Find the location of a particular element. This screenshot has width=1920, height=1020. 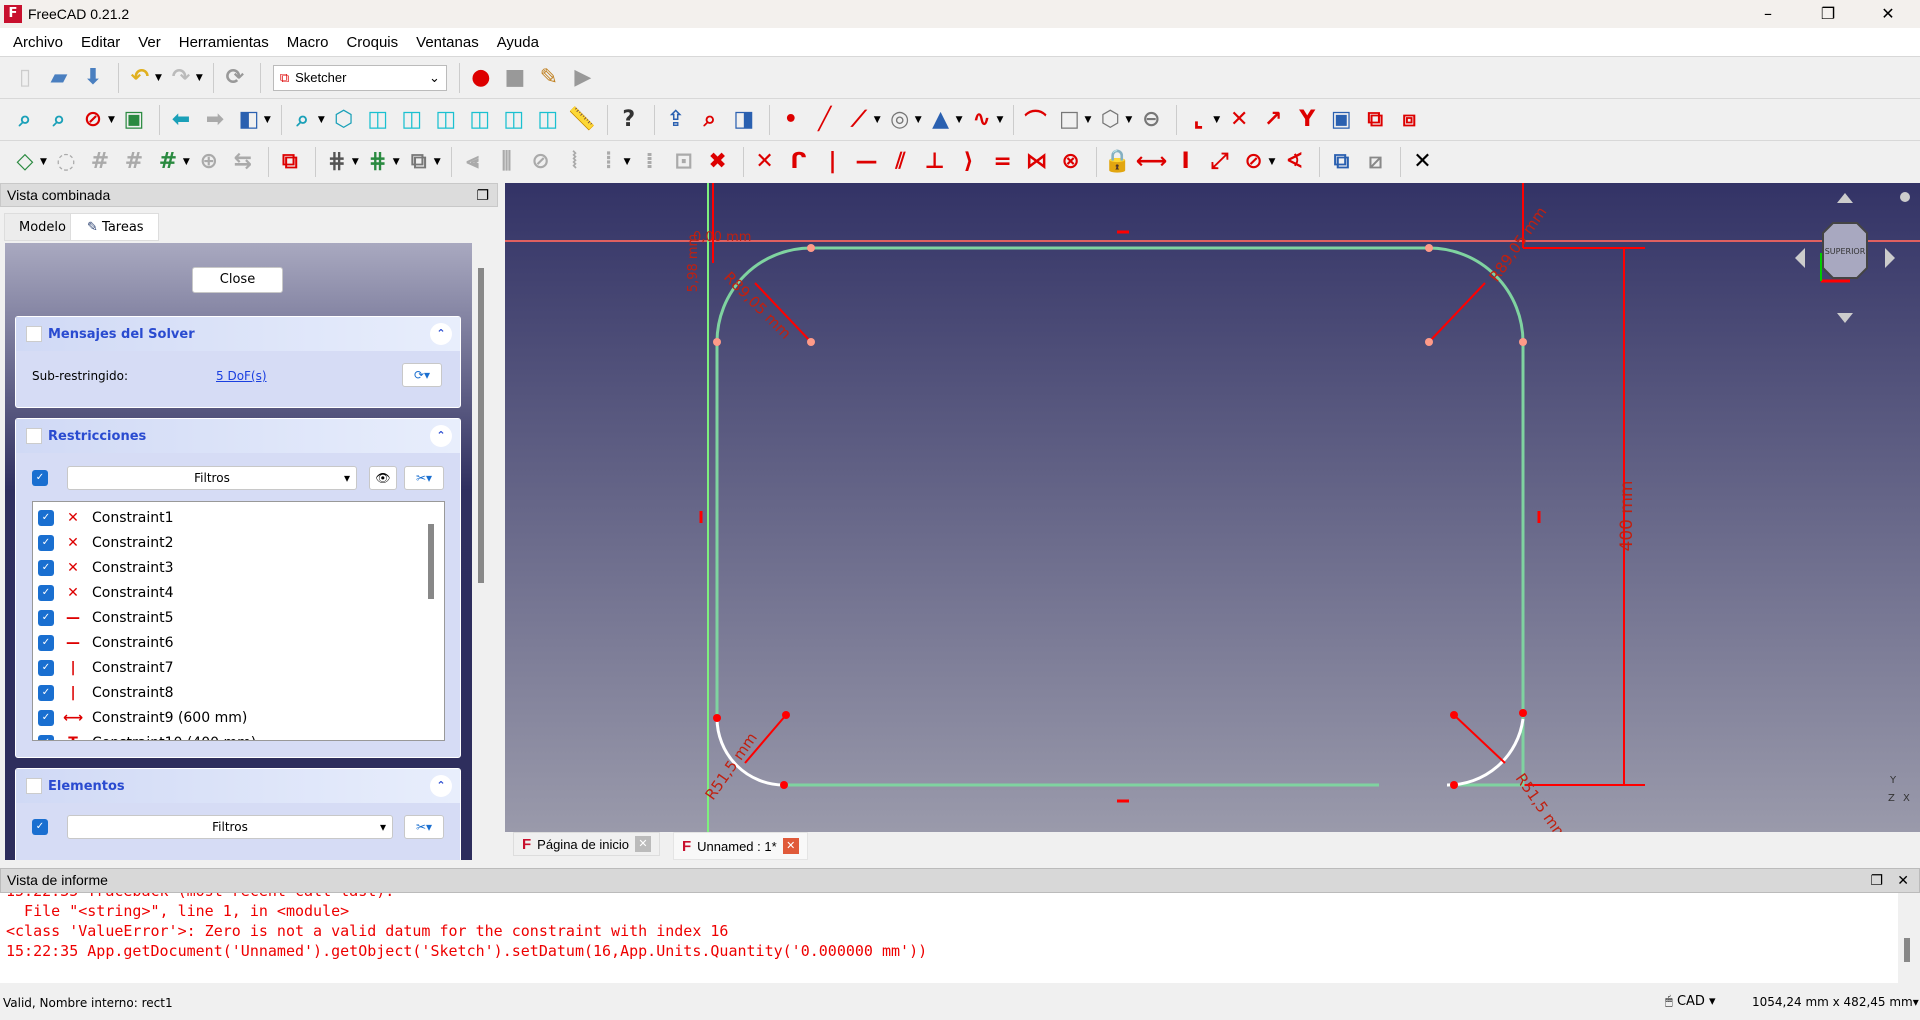

sketch-validate-icon: ◇ is located at coordinates (25, 162).